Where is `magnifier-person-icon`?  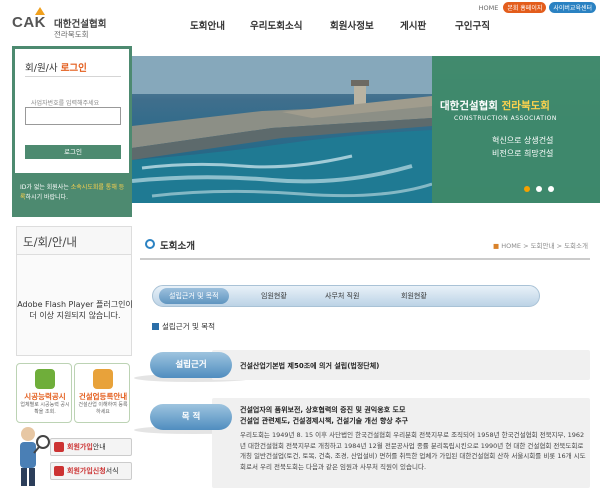 magnifier-person-icon is located at coordinates (35, 456).